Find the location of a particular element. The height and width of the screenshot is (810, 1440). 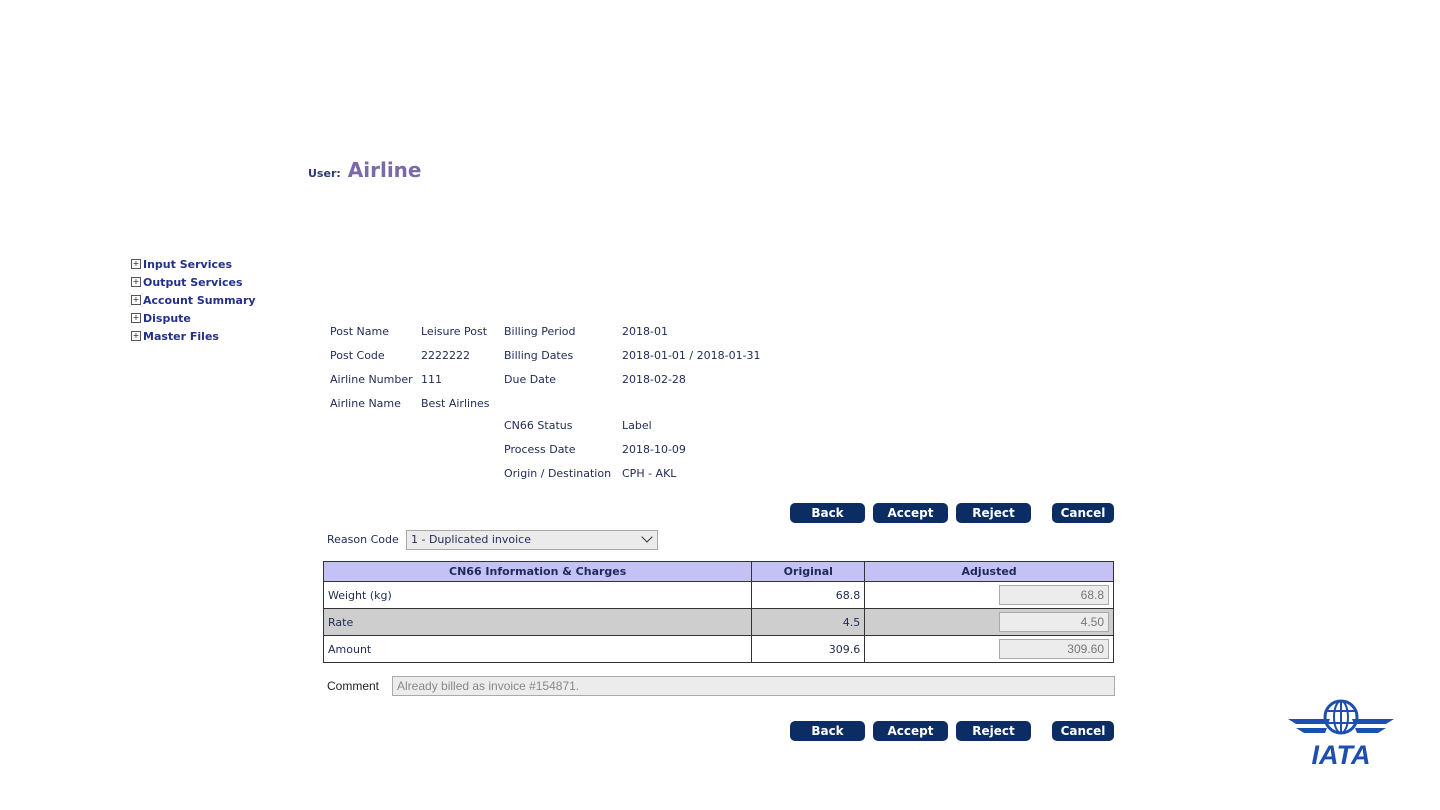

reason-code-select: 1 - Duplicated invoice is located at coordinates (532, 540).